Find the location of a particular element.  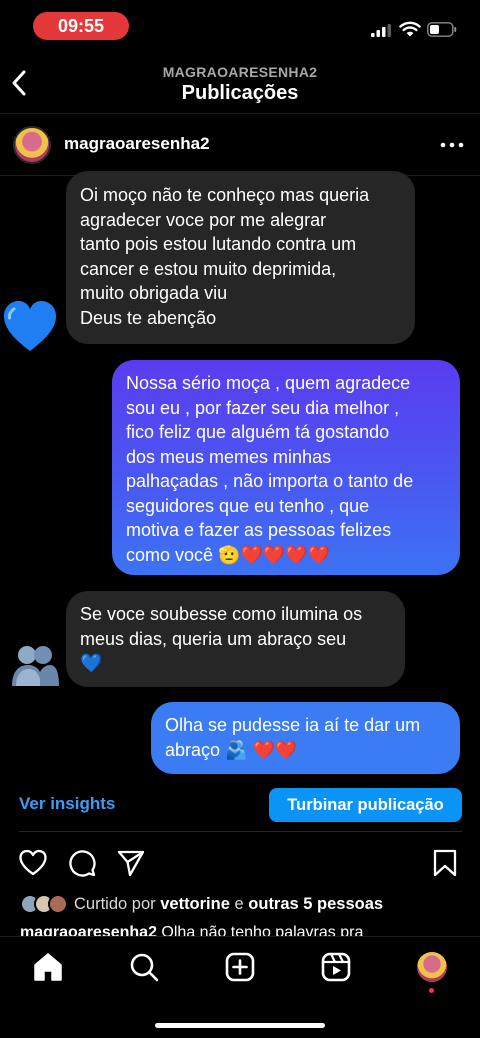

status-time: 09:55 is located at coordinates (81, 26).